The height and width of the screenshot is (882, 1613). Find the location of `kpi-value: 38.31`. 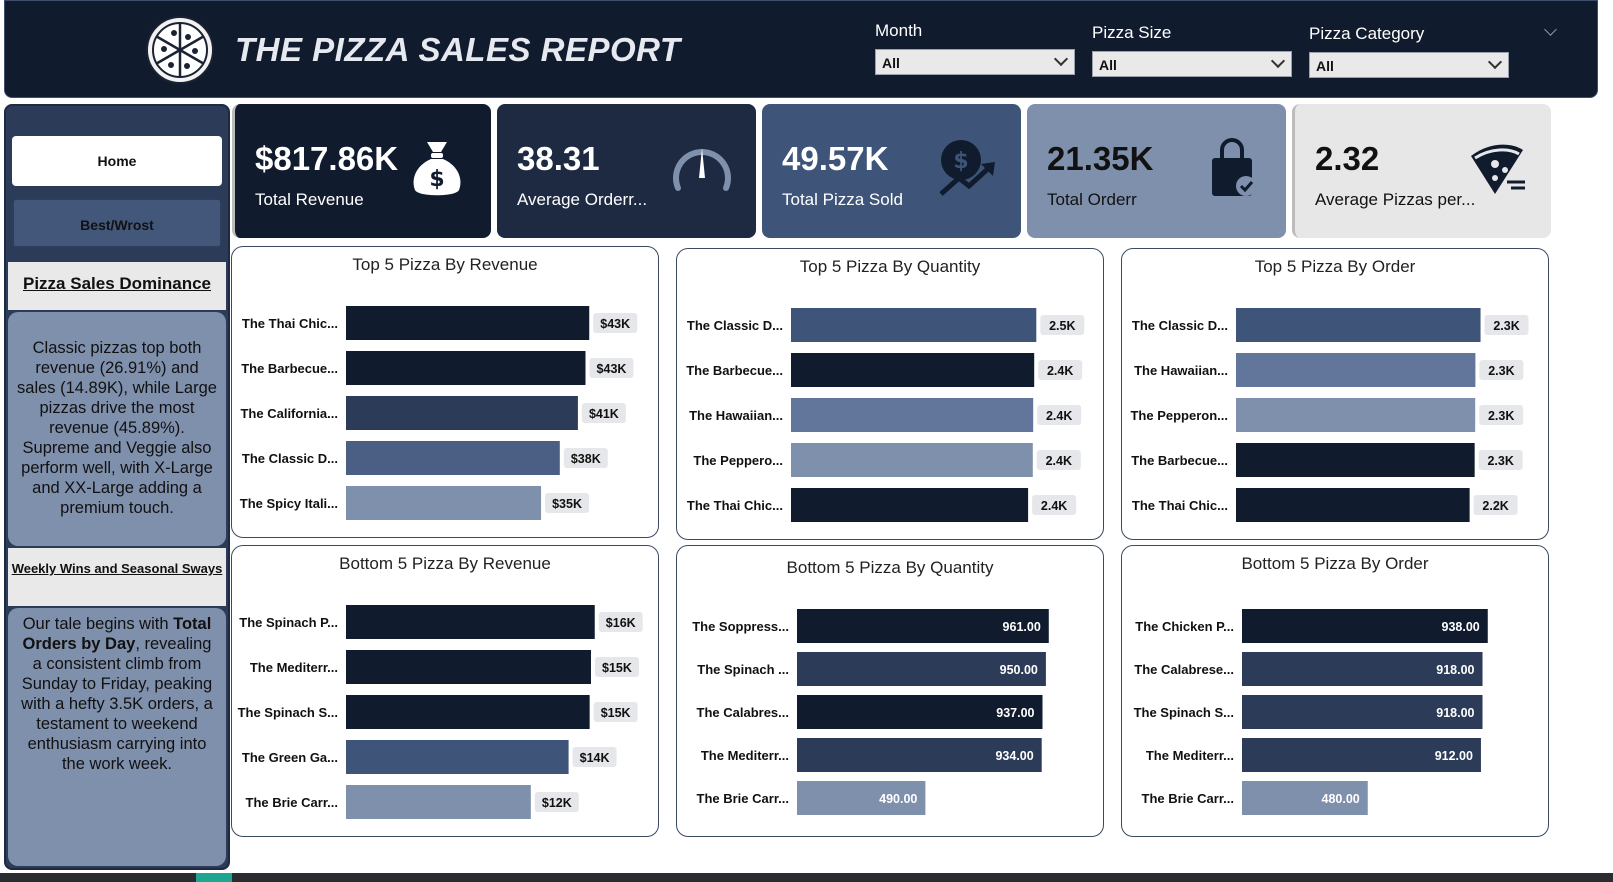

kpi-value: 38.31 is located at coordinates (558, 158).